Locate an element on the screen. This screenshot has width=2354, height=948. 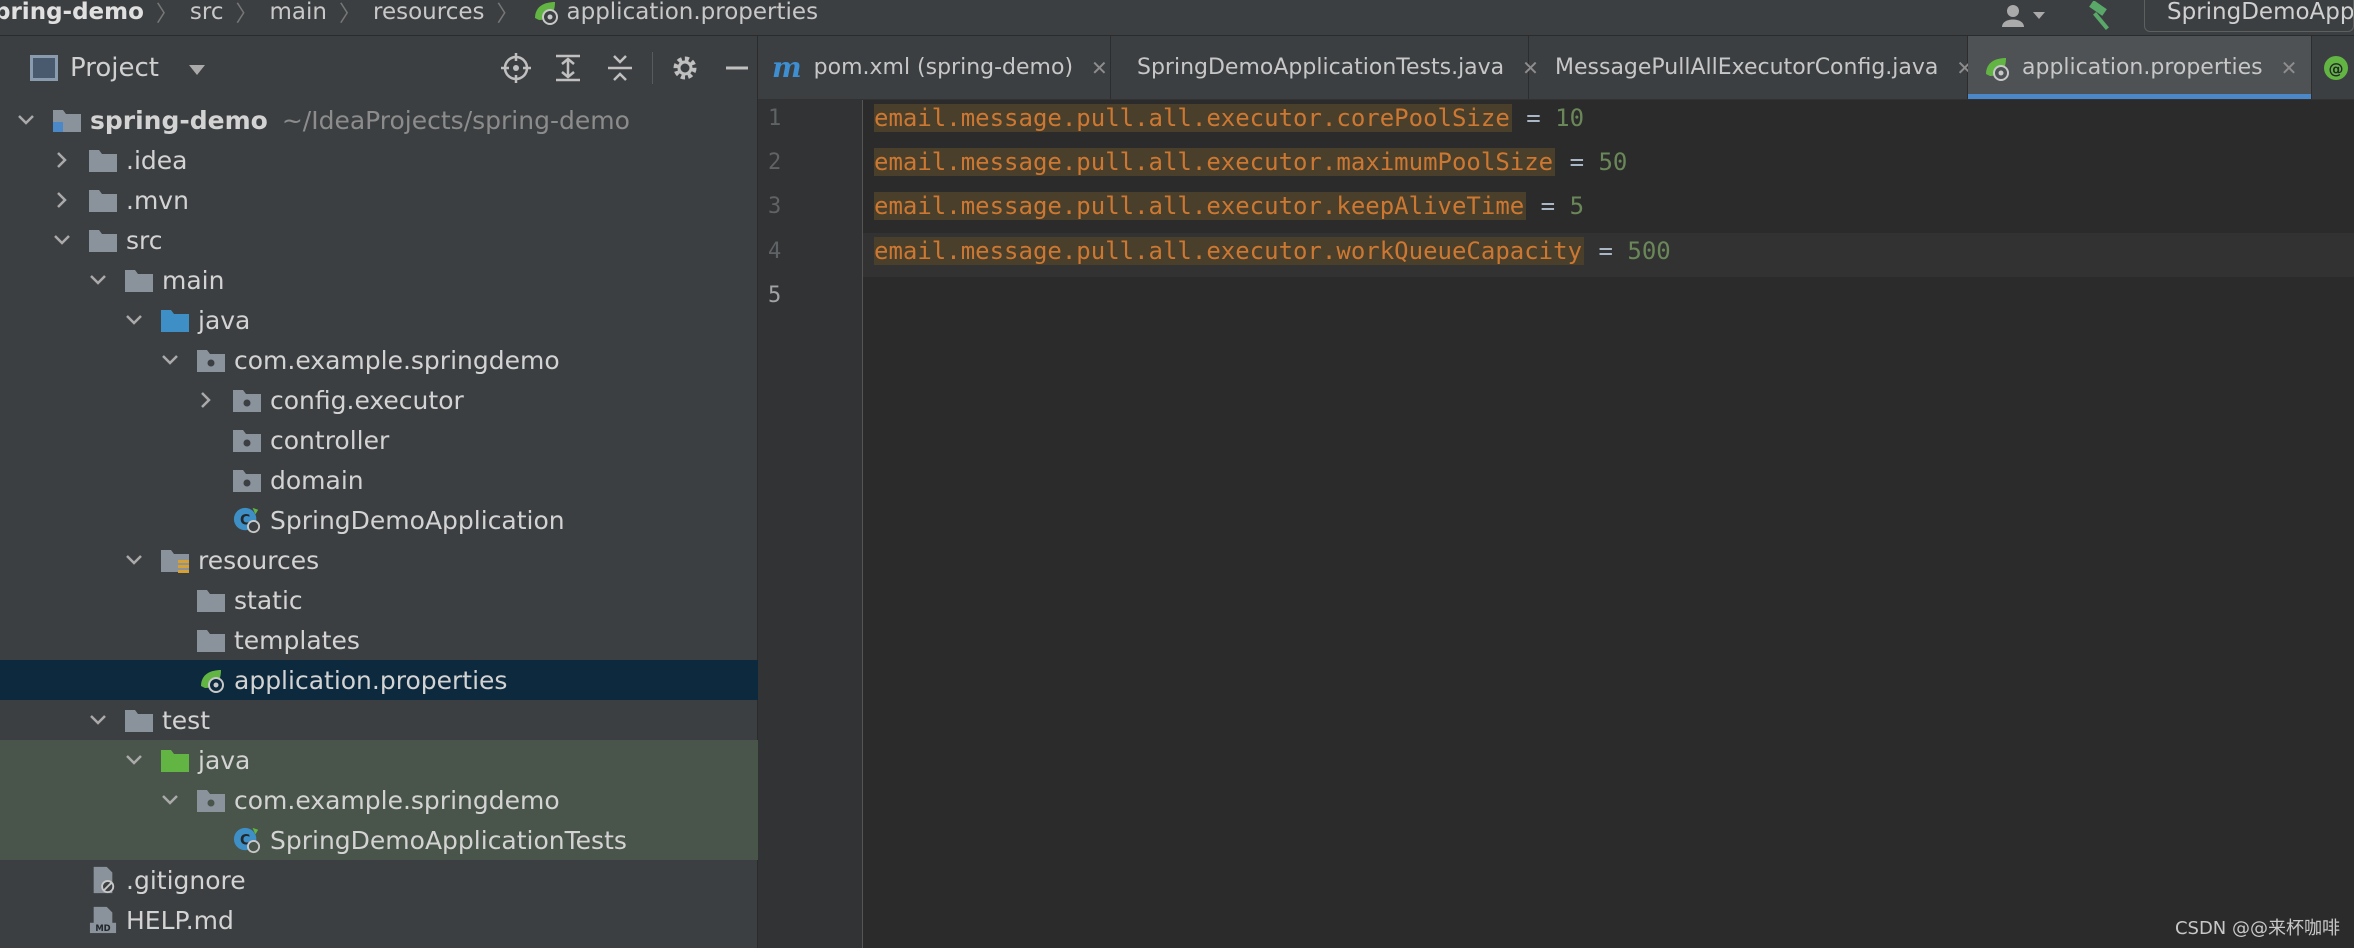
tree-item-label: SpringDemoApplication is located at coordinates (417, 520).